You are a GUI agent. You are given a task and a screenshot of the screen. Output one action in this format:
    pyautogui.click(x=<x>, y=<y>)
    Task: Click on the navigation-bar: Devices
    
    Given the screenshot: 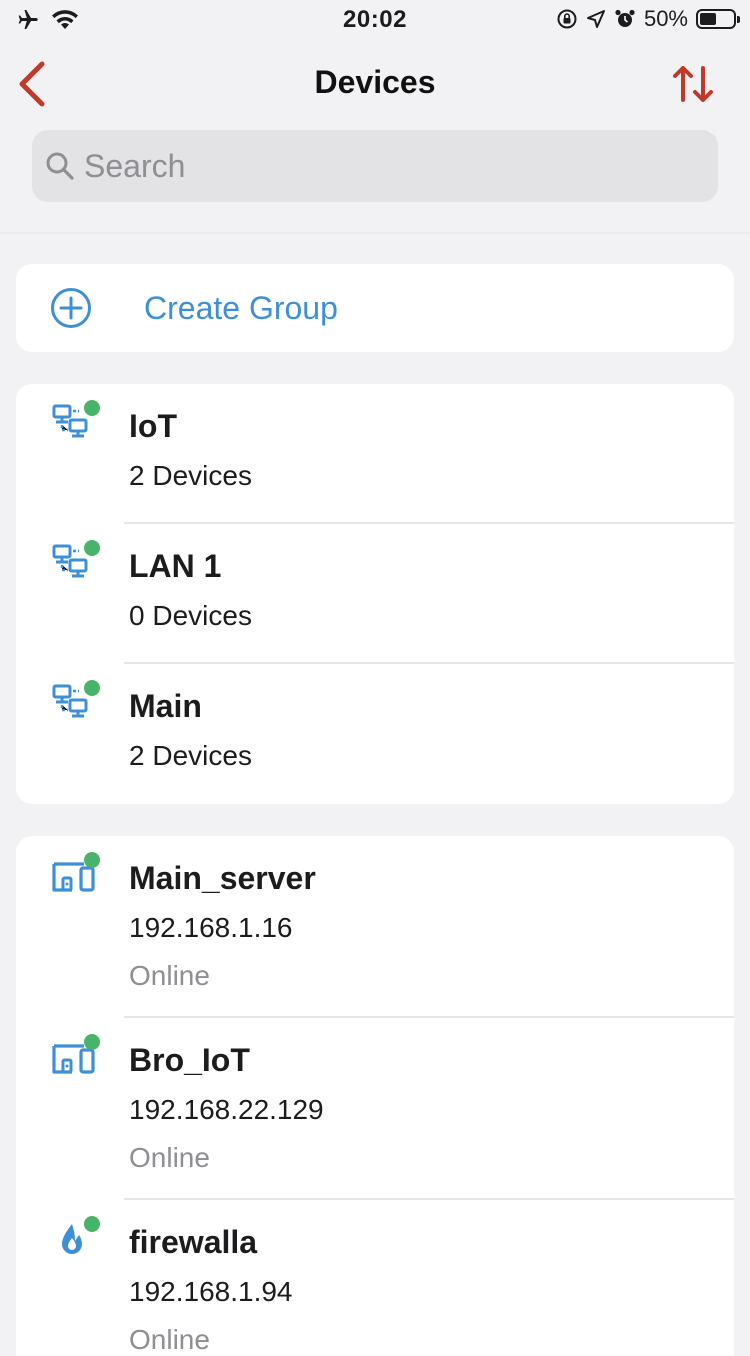 What is the action you would take?
    pyautogui.click(x=375, y=85)
    